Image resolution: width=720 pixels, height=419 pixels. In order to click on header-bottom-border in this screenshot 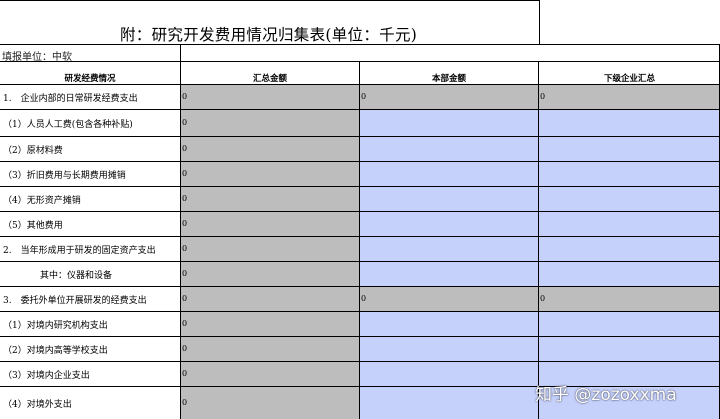, I will do `click(360, 84)`.